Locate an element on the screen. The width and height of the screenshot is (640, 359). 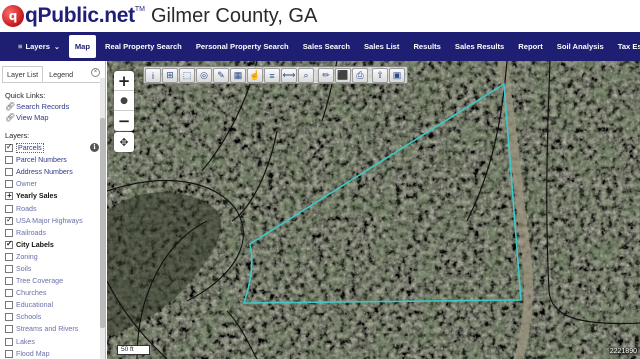
nav-soil-analysis: Soil Analysis is located at coordinates (580, 46).